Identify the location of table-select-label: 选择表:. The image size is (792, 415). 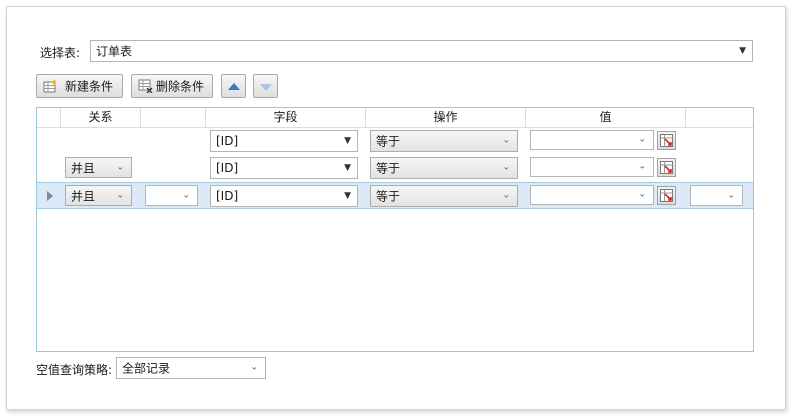
(60, 53).